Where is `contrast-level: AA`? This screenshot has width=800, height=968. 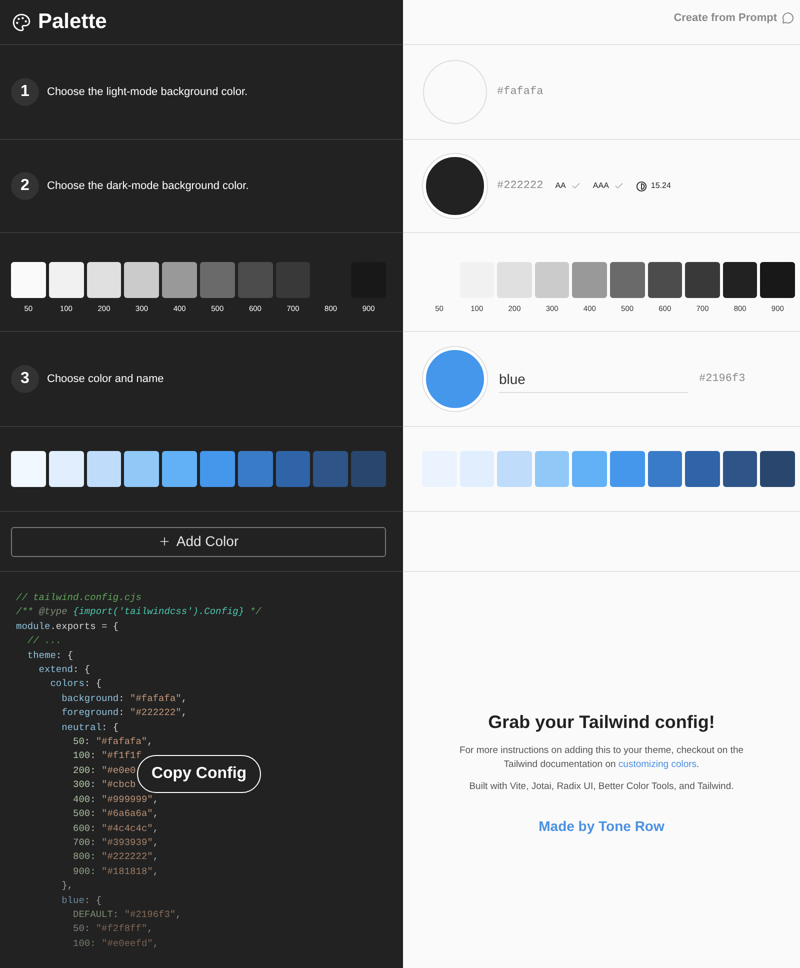 contrast-level: AA is located at coordinates (560, 186).